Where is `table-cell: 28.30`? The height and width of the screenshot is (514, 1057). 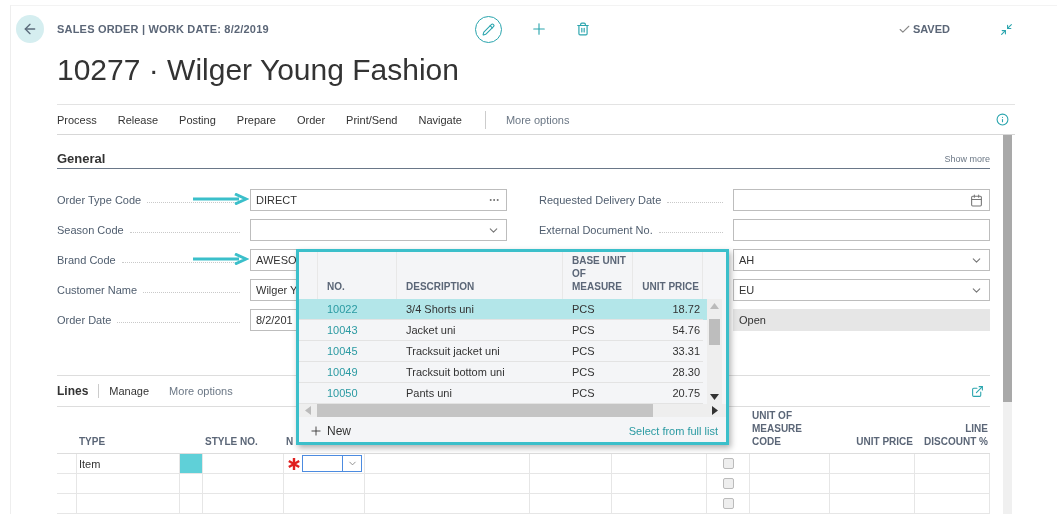
table-cell: 28.30 is located at coordinates (668, 372).